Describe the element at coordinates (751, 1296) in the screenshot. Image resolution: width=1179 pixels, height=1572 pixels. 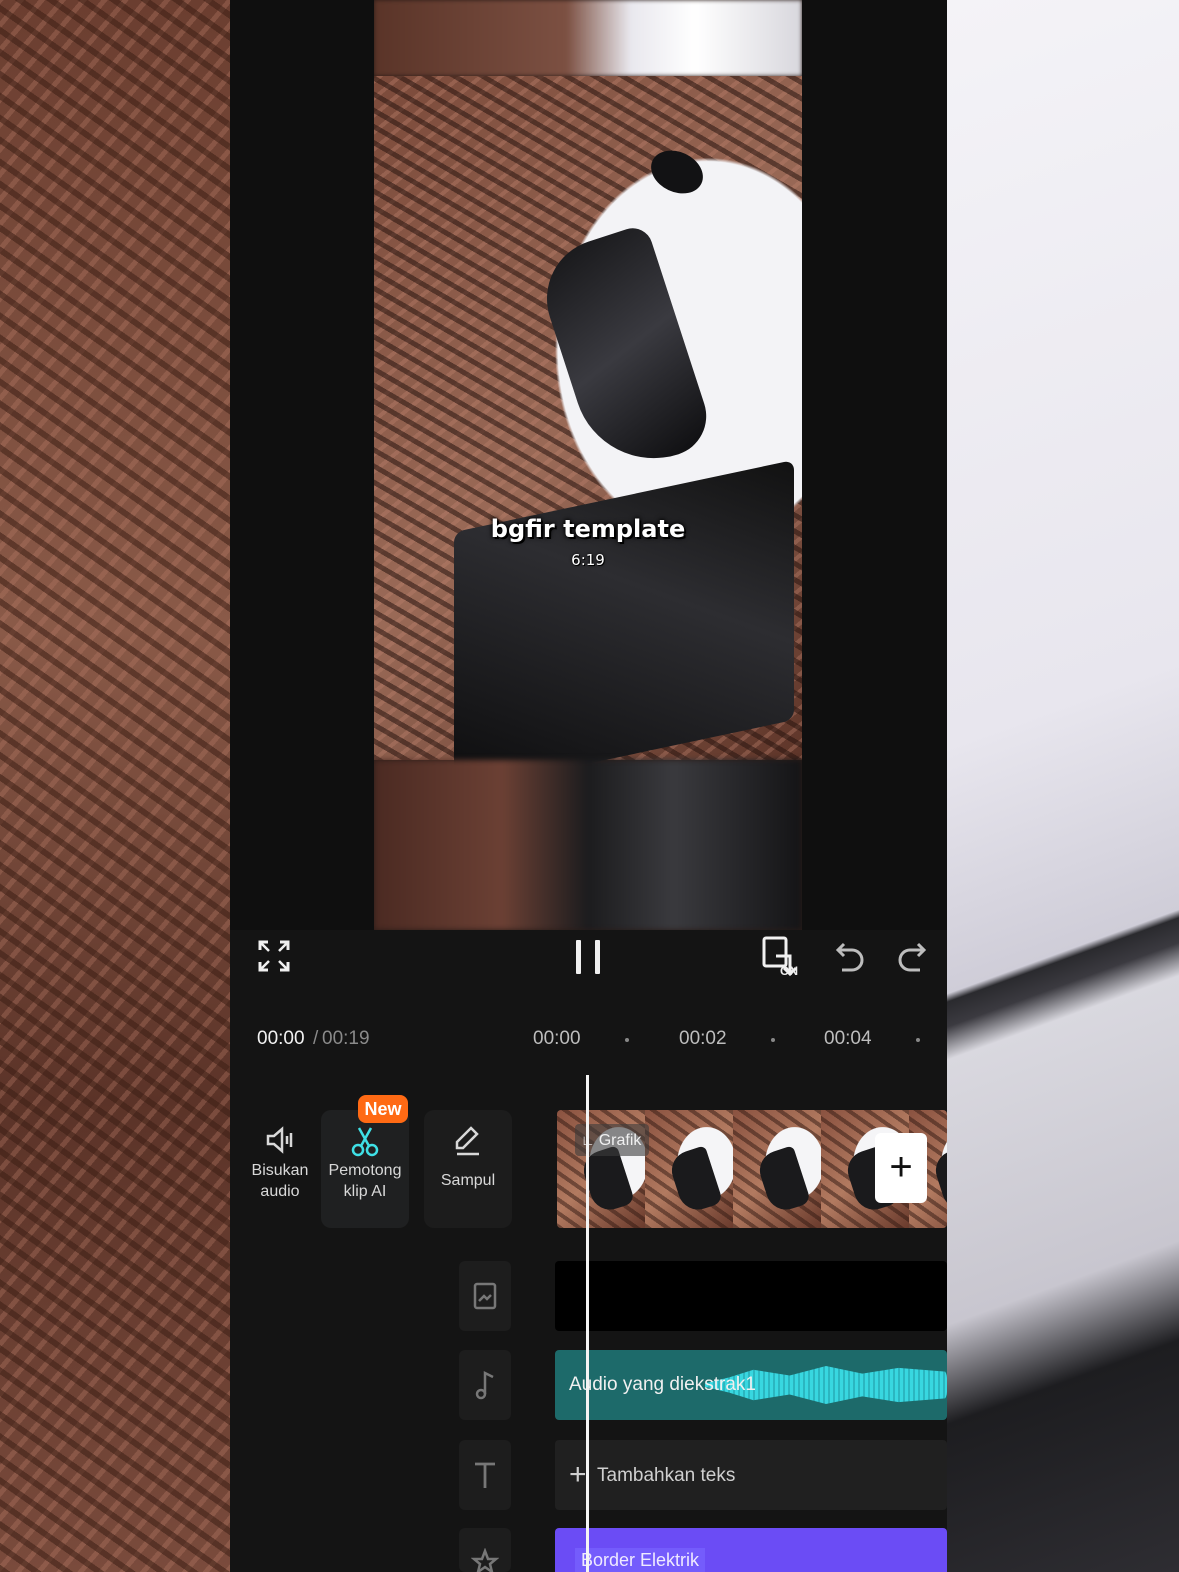
I see `overlay-track` at that location.